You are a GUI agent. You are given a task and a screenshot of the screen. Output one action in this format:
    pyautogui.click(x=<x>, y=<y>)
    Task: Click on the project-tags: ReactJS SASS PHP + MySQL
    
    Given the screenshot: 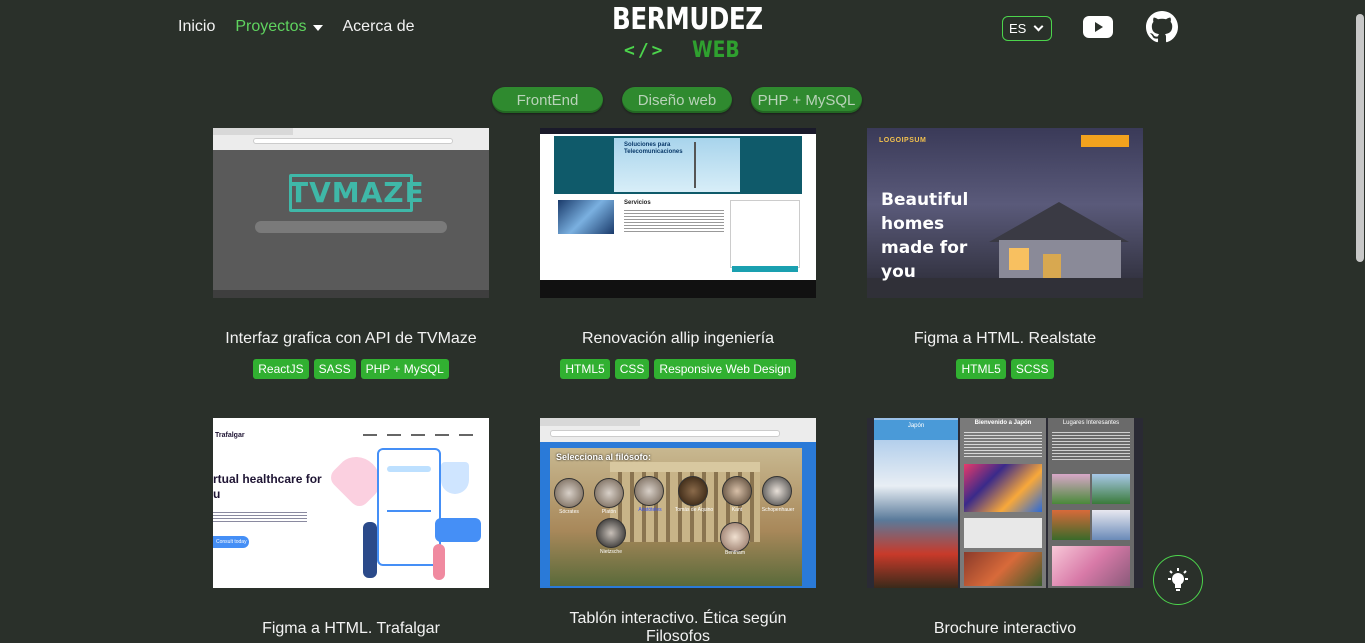 What is the action you would take?
    pyautogui.click(x=351, y=369)
    